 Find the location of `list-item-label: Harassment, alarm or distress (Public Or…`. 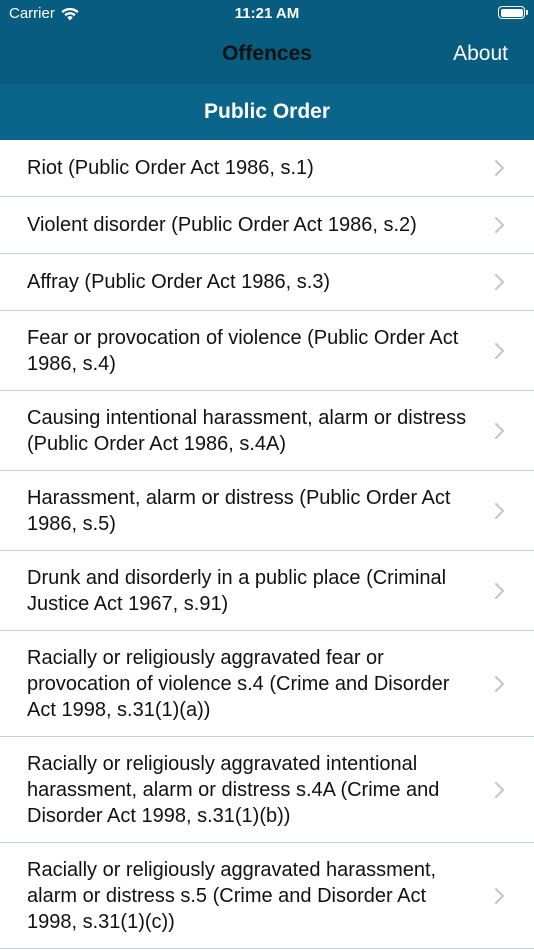

list-item-label: Harassment, alarm or distress (Public Or… is located at coordinates (239, 510).